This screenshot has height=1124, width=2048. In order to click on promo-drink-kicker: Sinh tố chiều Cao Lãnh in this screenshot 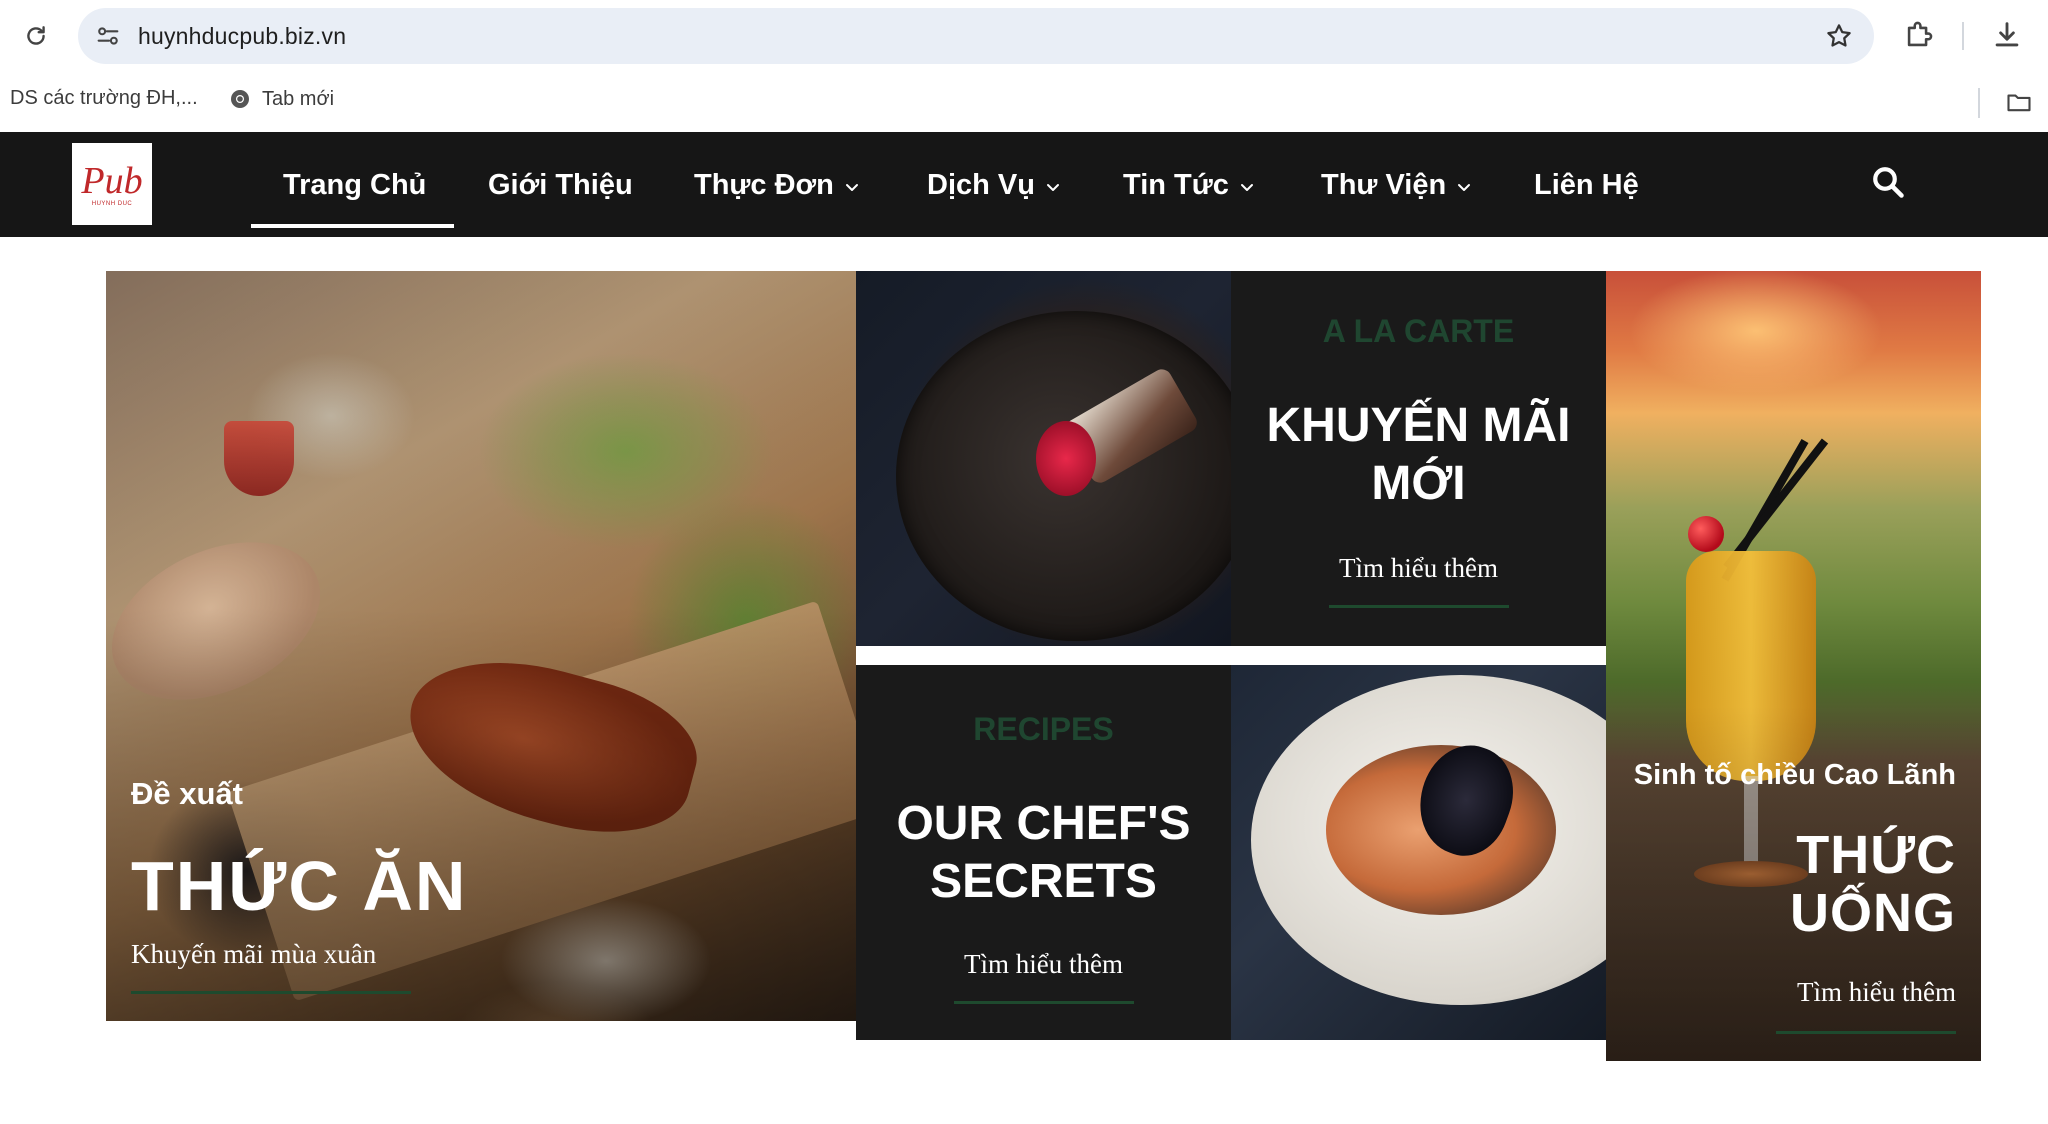, I will do `click(1794, 775)`.